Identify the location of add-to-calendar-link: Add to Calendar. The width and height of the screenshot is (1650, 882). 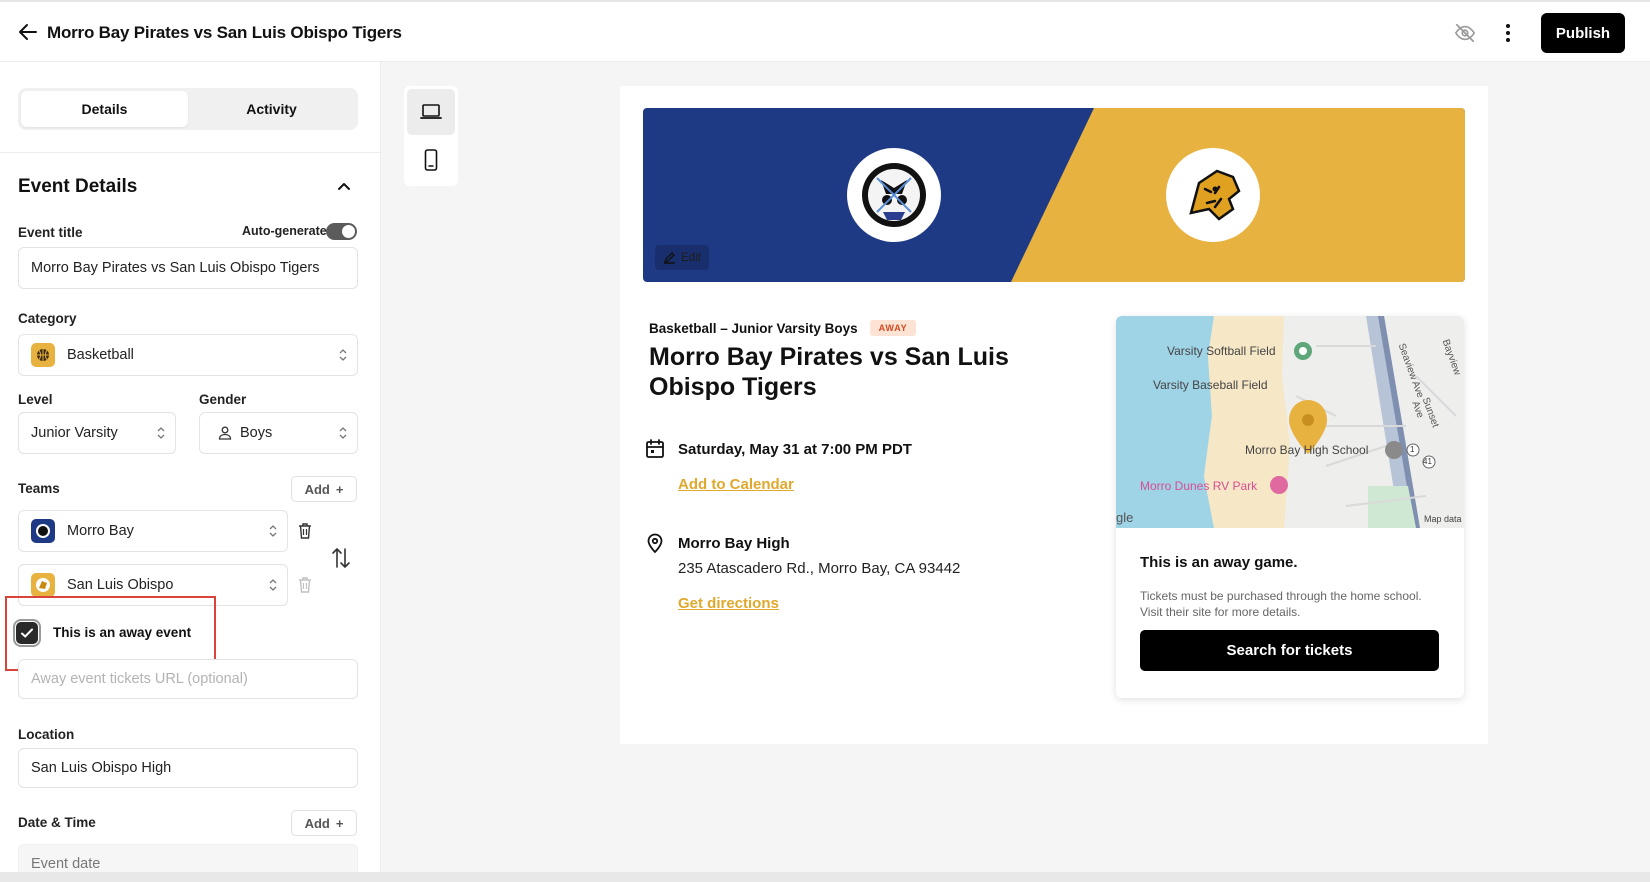
(736, 484).